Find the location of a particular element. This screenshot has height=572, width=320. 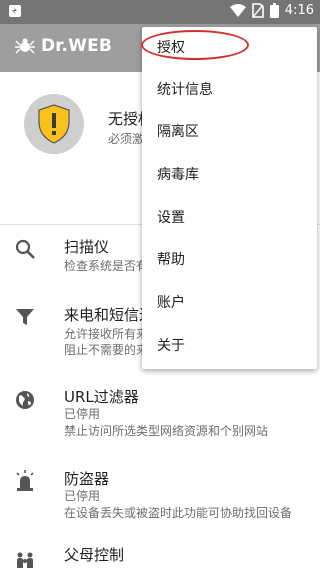

menu-item-settings: 设置 is located at coordinates (229, 218).